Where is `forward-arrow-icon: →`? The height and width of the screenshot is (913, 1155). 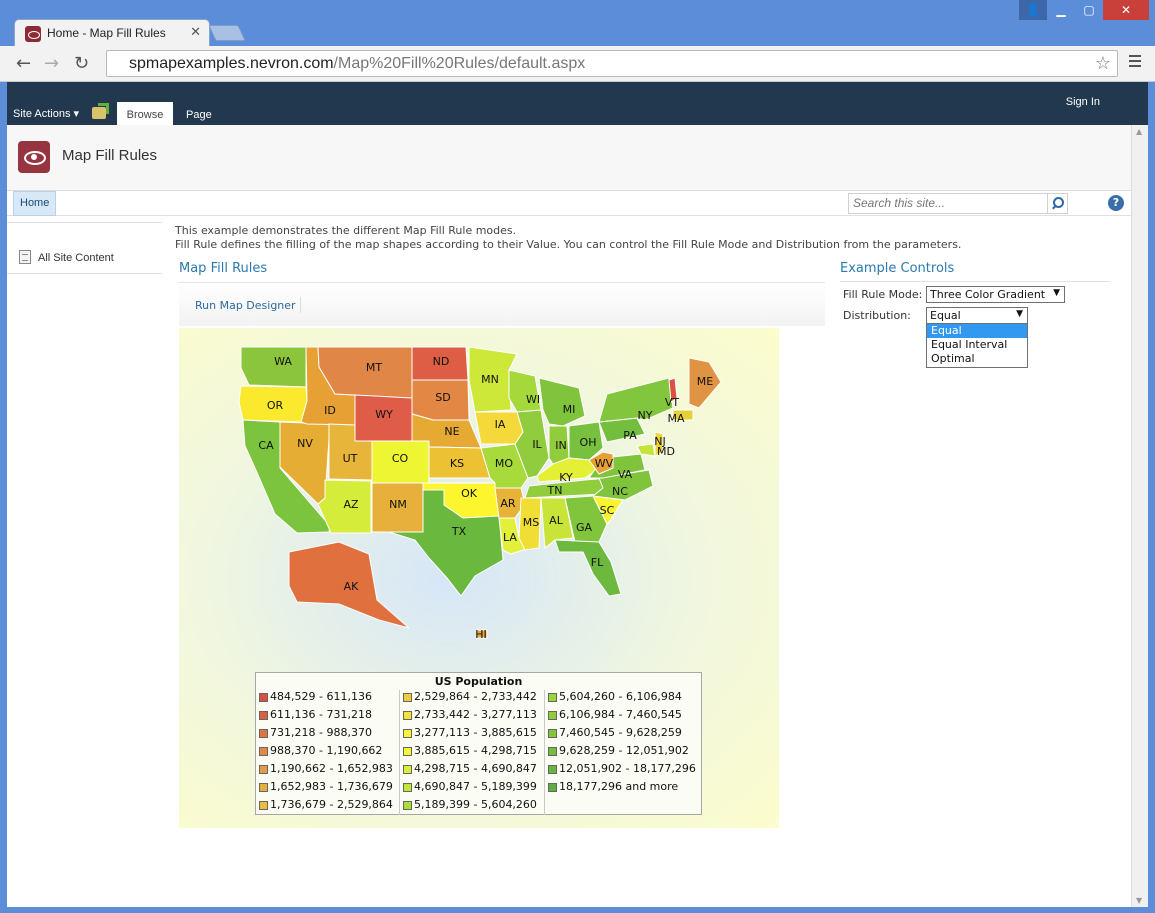 forward-arrow-icon: → is located at coordinates (51, 63).